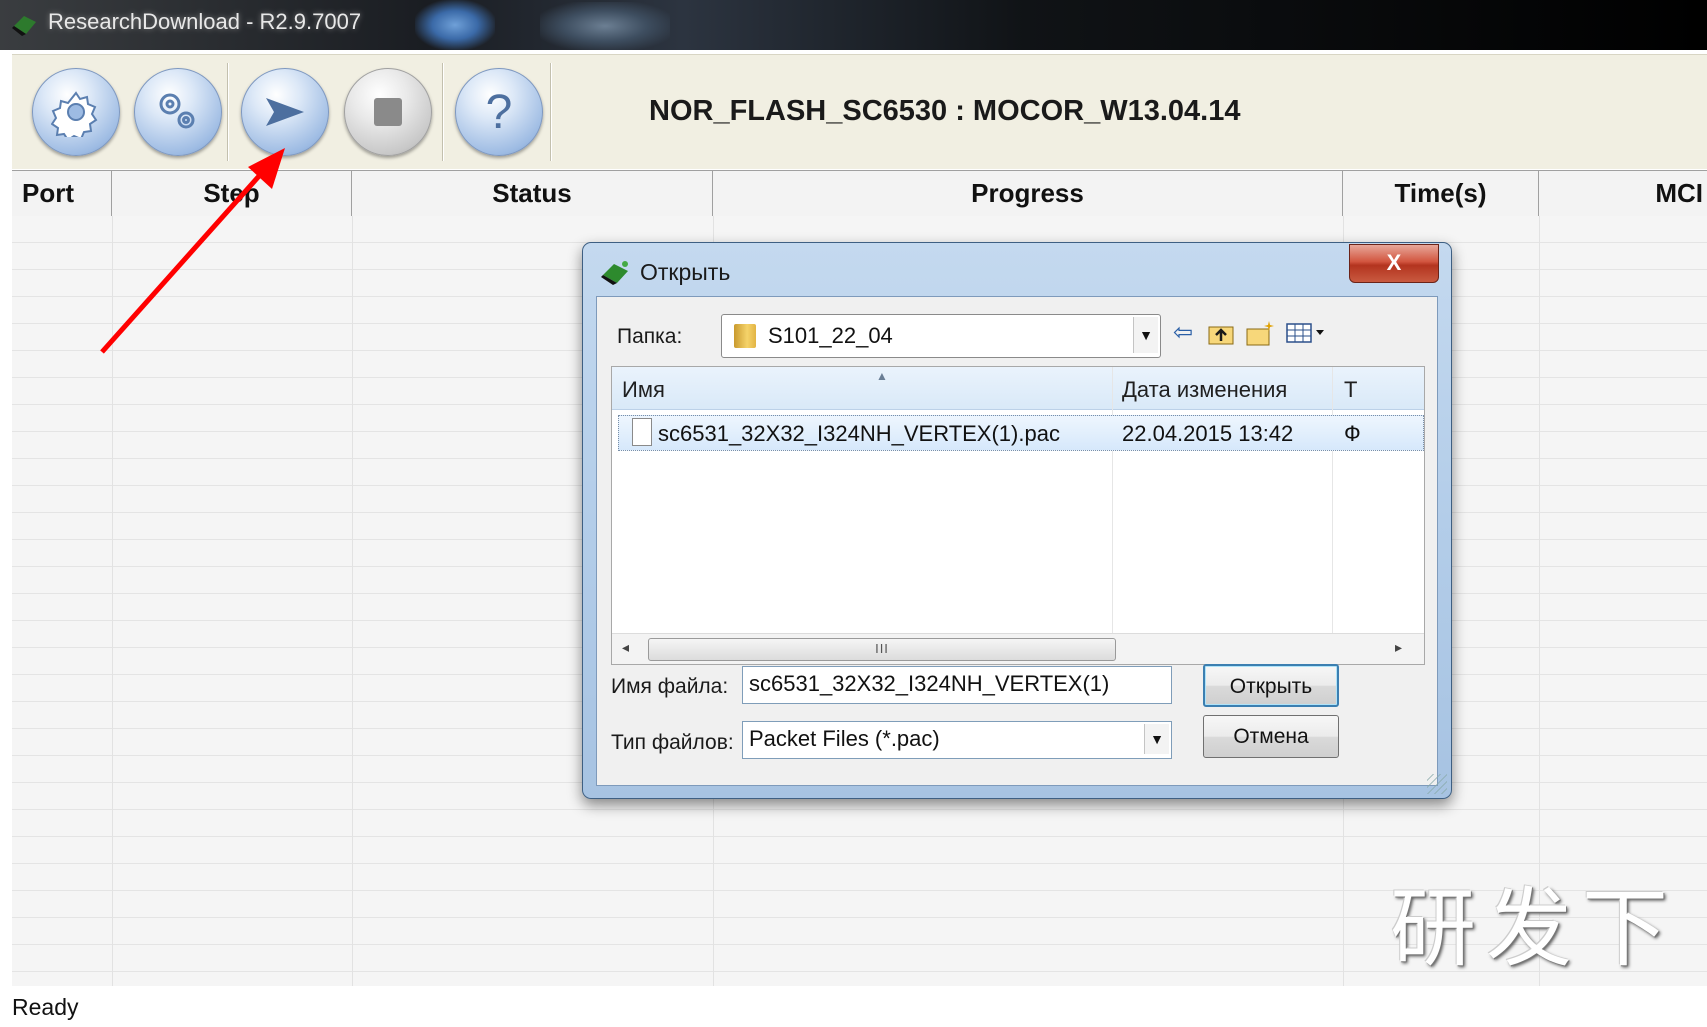  Describe the element at coordinates (1208, 433) in the screenshot. I see `file-date: 22.04.2015 13:42` at that location.